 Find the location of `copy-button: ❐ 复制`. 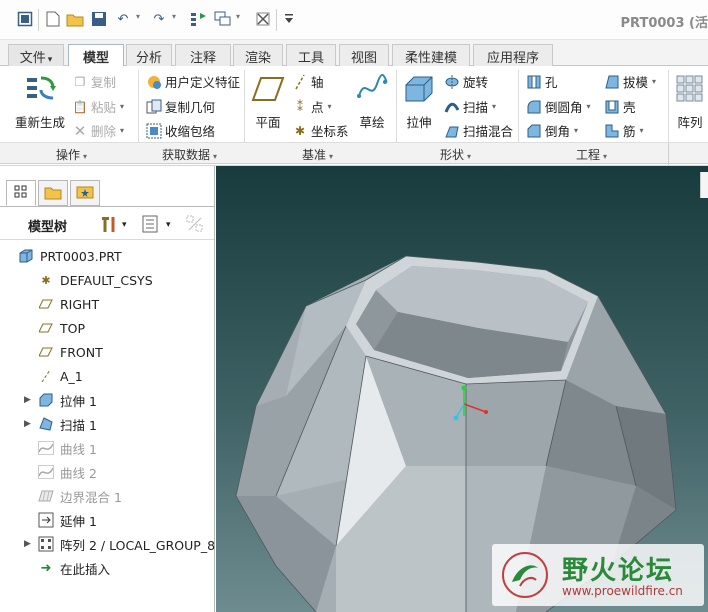

copy-button: ❐ 复制 is located at coordinates (94, 81).